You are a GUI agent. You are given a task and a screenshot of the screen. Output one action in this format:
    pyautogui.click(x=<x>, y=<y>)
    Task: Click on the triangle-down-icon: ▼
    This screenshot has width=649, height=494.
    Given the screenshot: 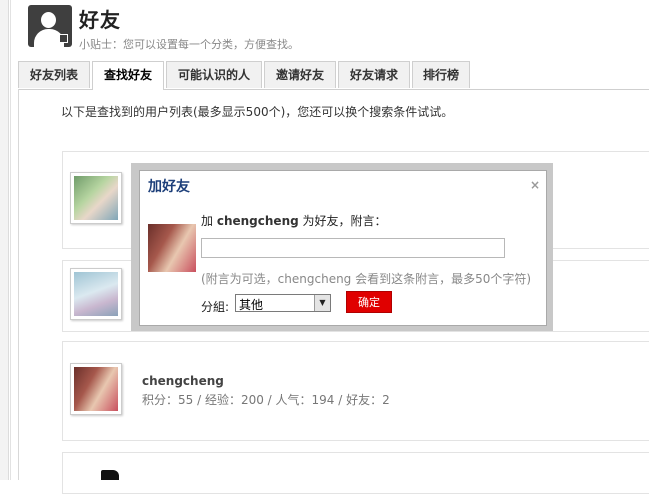 What is the action you would take?
    pyautogui.click(x=322, y=303)
    